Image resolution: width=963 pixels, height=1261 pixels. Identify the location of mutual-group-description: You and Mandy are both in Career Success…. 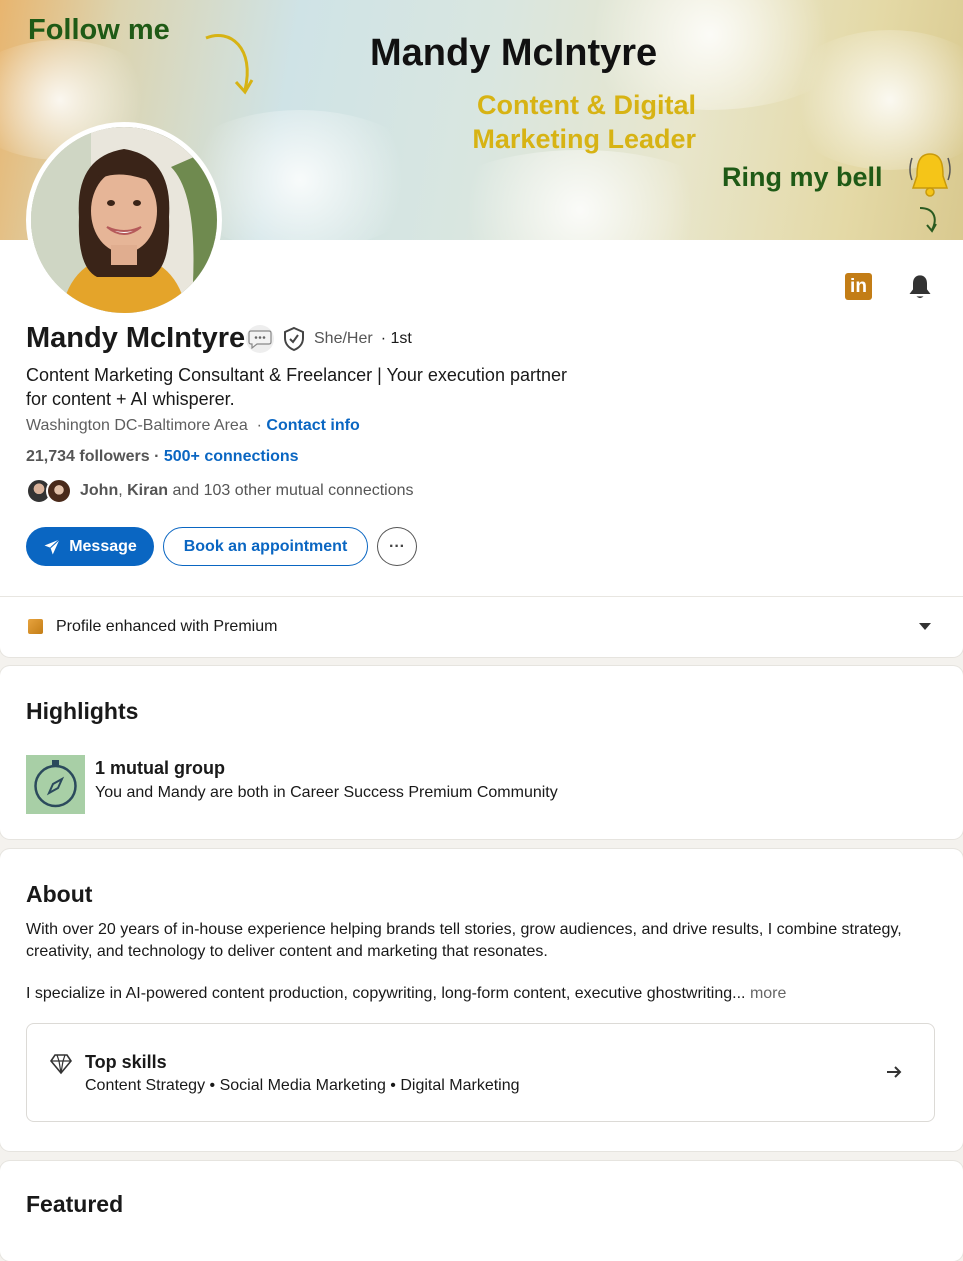
(326, 792).